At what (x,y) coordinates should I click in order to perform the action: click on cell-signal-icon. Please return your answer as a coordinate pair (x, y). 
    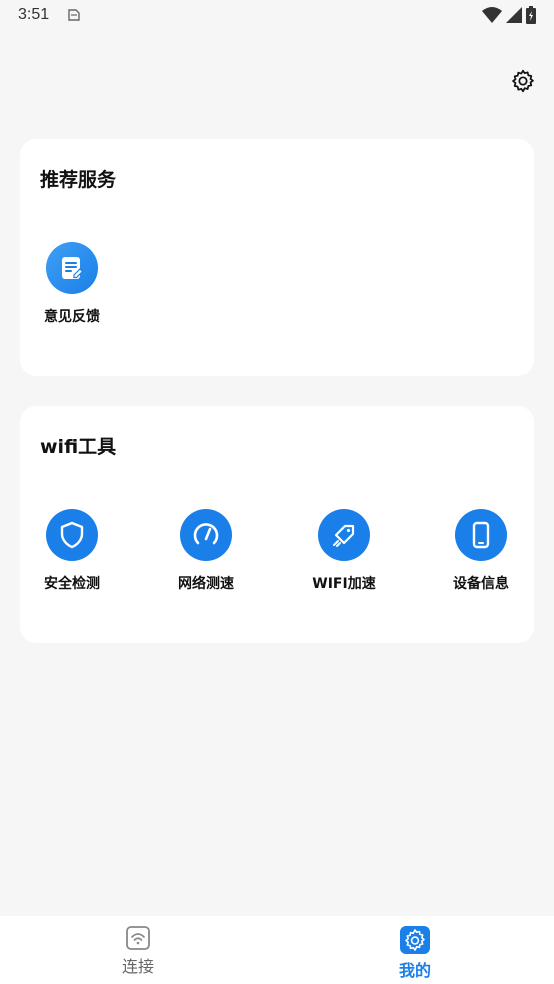
    Looking at the image, I should click on (514, 15).